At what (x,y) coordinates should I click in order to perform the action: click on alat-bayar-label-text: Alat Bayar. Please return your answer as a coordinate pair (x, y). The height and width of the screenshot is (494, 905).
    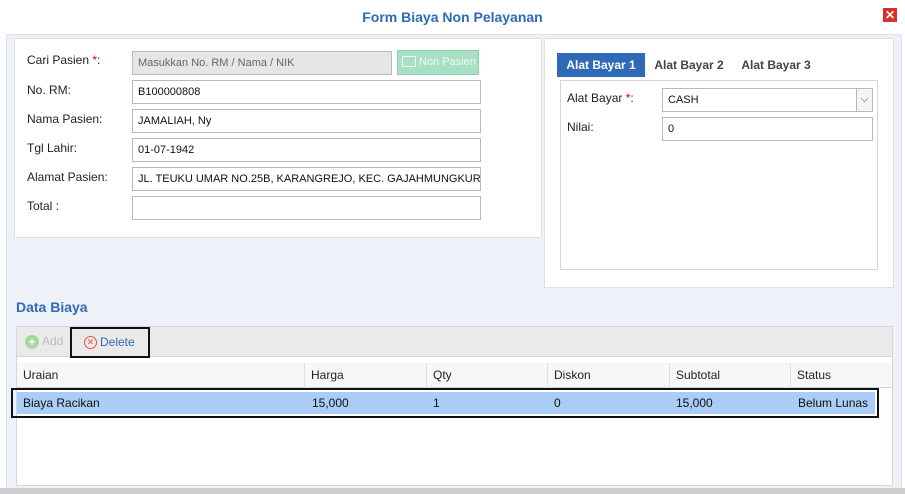
    Looking at the image, I should click on (595, 98).